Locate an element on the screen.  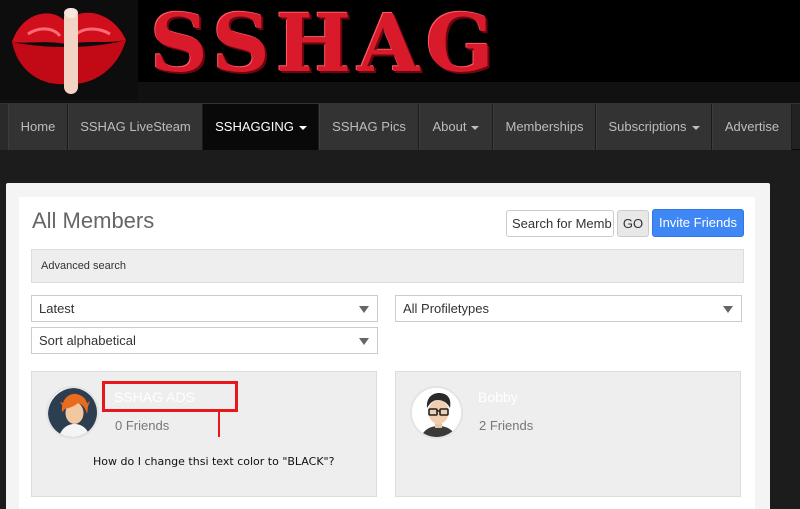
annotation-highlight-box is located at coordinates (170, 396).